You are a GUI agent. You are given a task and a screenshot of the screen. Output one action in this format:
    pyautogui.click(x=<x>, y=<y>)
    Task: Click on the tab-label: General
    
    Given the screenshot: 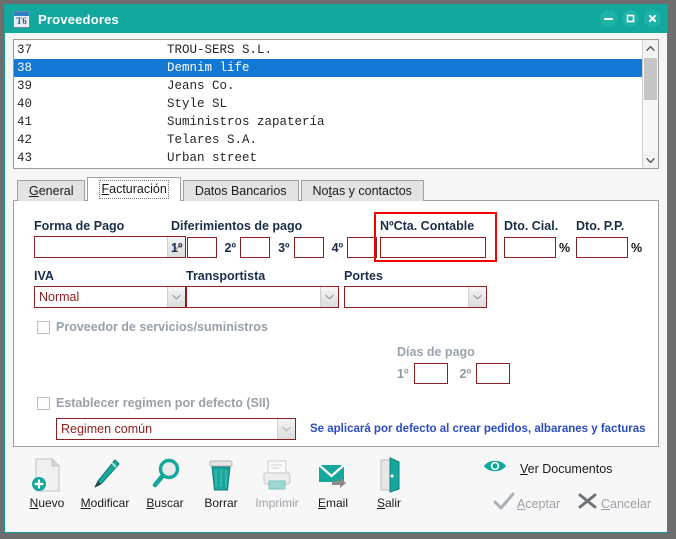 What is the action you would take?
    pyautogui.click(x=51, y=191)
    